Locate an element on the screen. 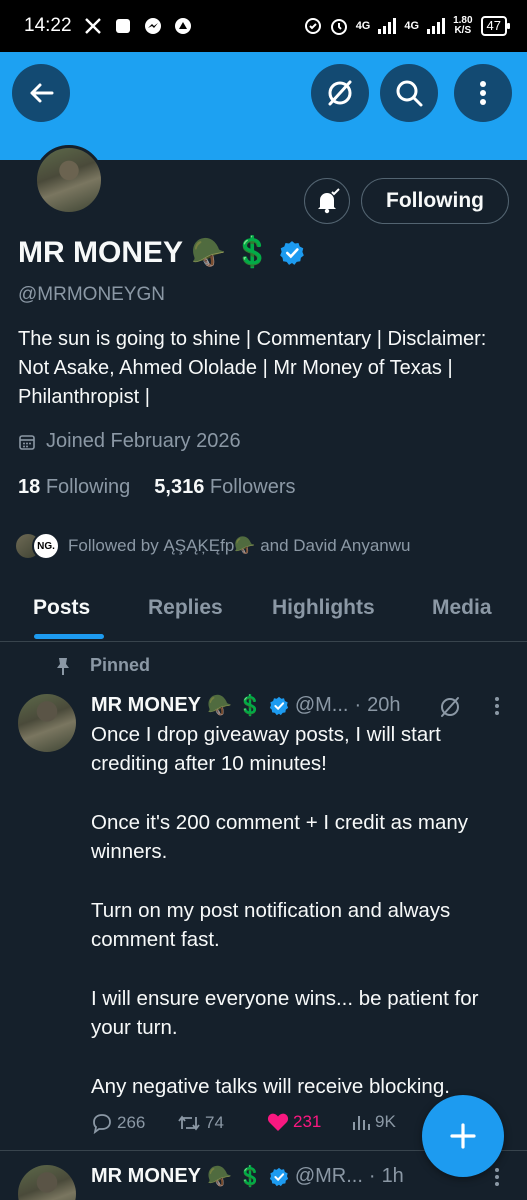 Image resolution: width=527 pixels, height=1200 pixels. network-speed: 1.80 K/S is located at coordinates (462, 26).